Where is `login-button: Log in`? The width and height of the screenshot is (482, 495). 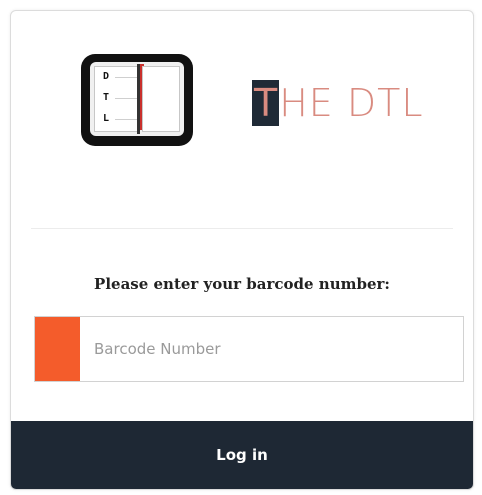 login-button: Log in is located at coordinates (242, 455).